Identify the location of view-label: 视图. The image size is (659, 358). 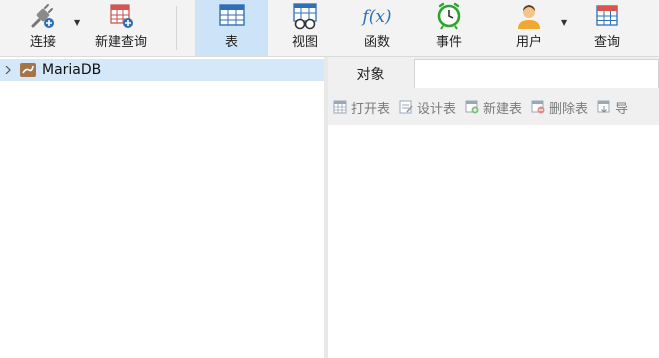
(304, 42).